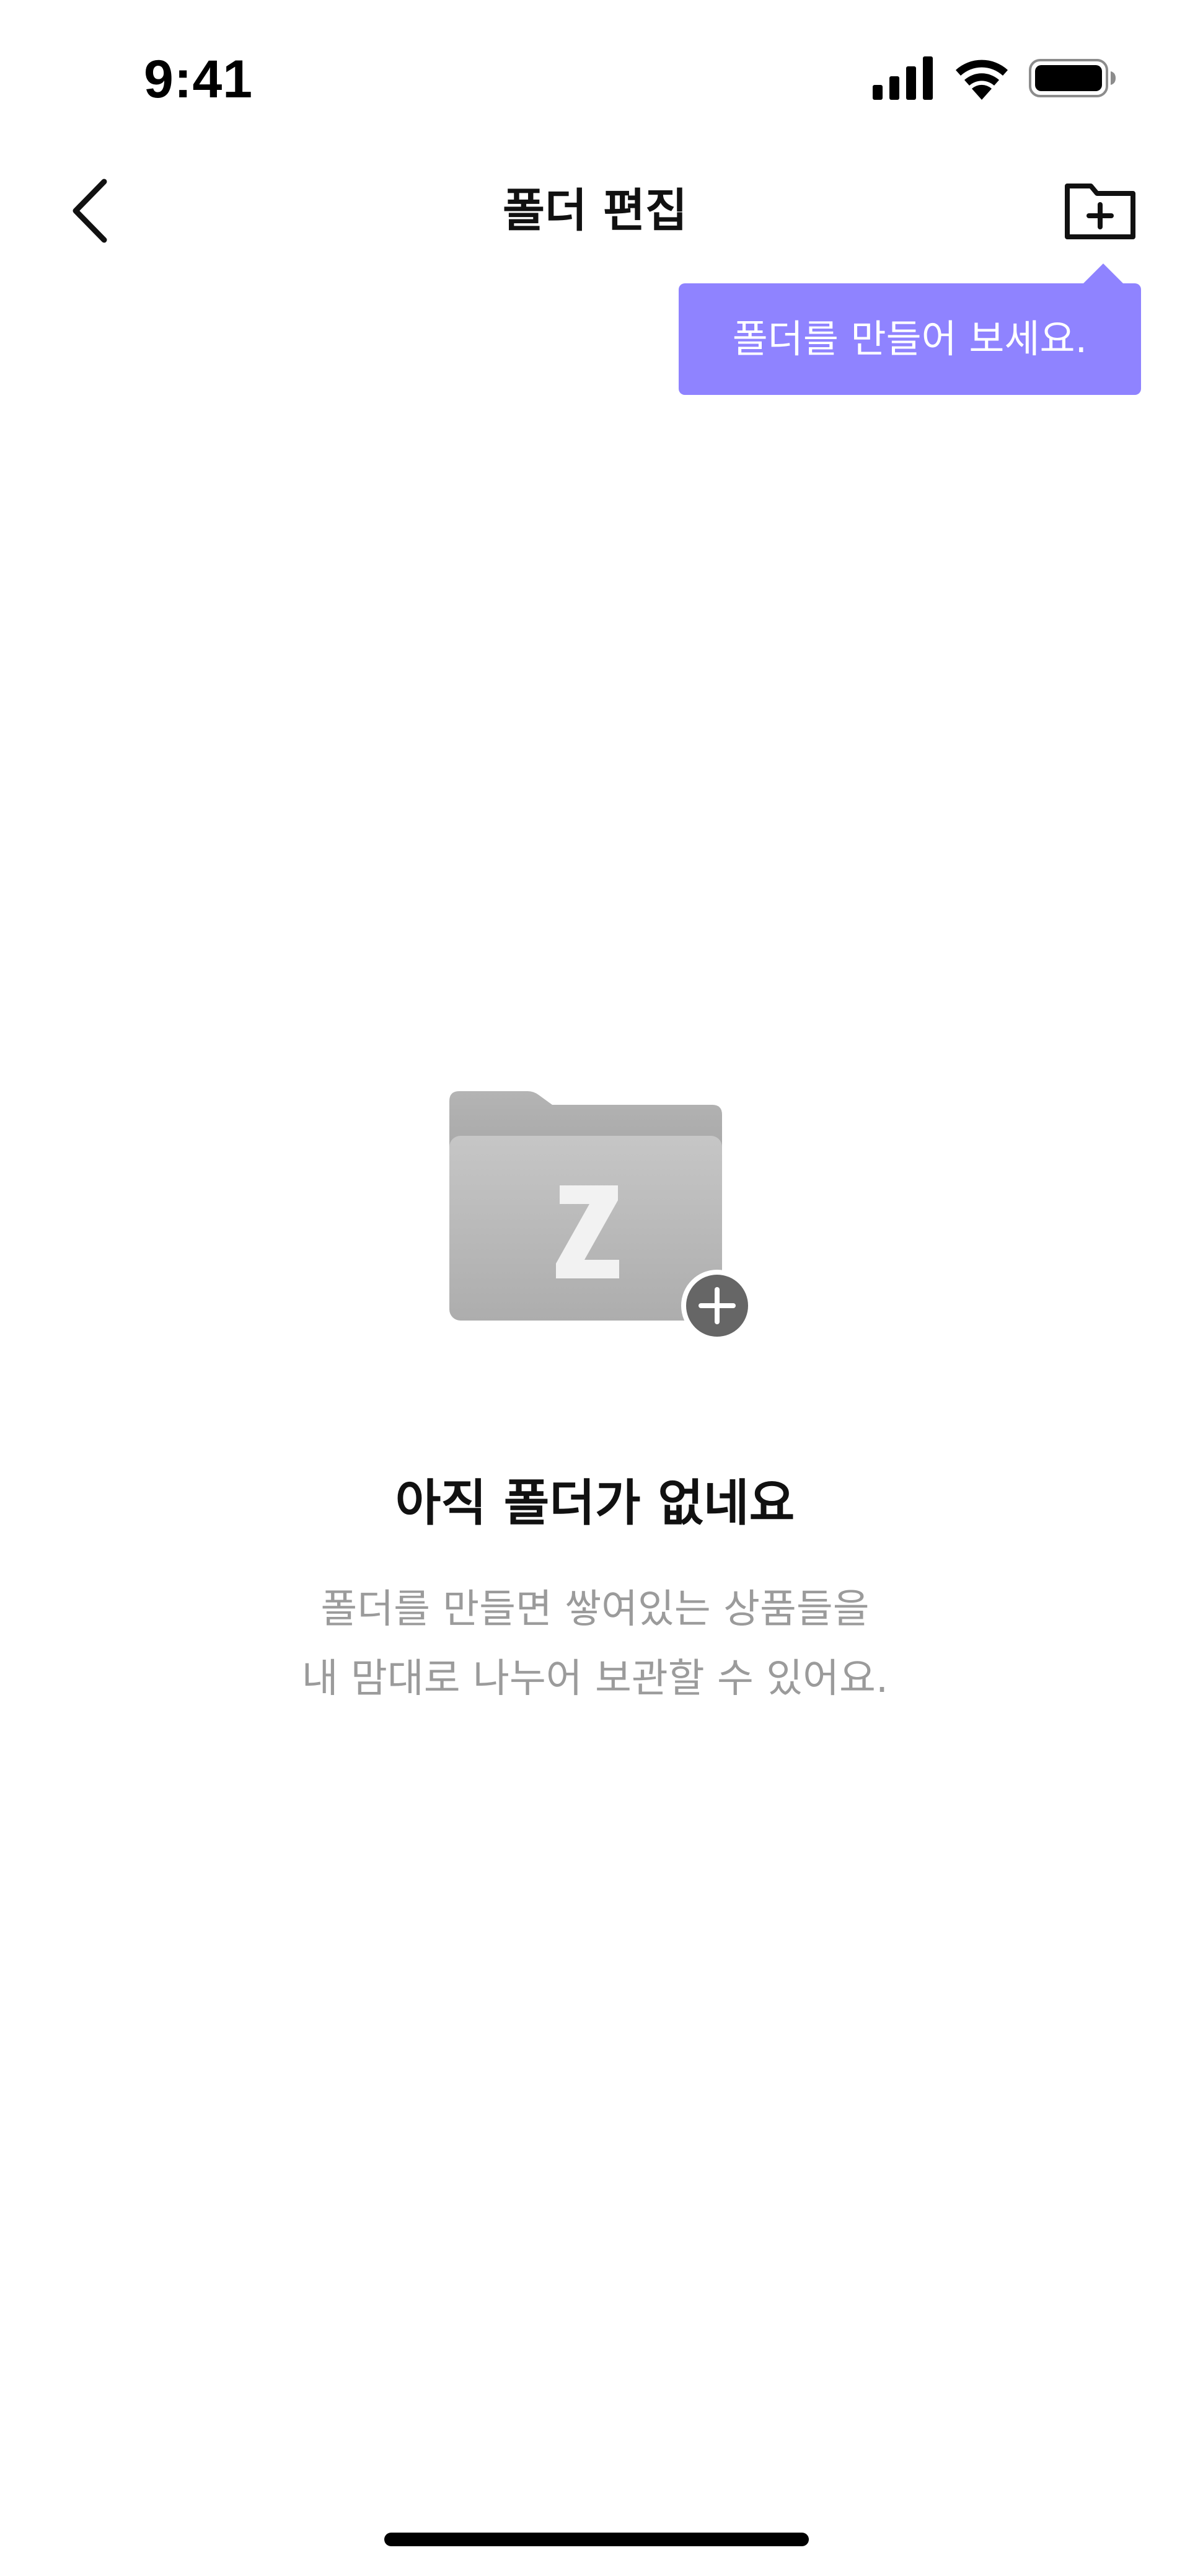  I want to click on status-icons, so click(995, 78).